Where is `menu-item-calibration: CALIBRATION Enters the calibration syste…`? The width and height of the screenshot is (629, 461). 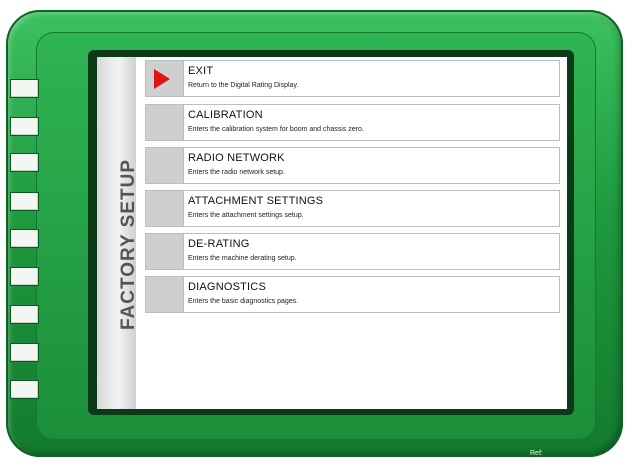
menu-item-calibration: CALIBRATION Enters the calibration syste… is located at coordinates (352, 122).